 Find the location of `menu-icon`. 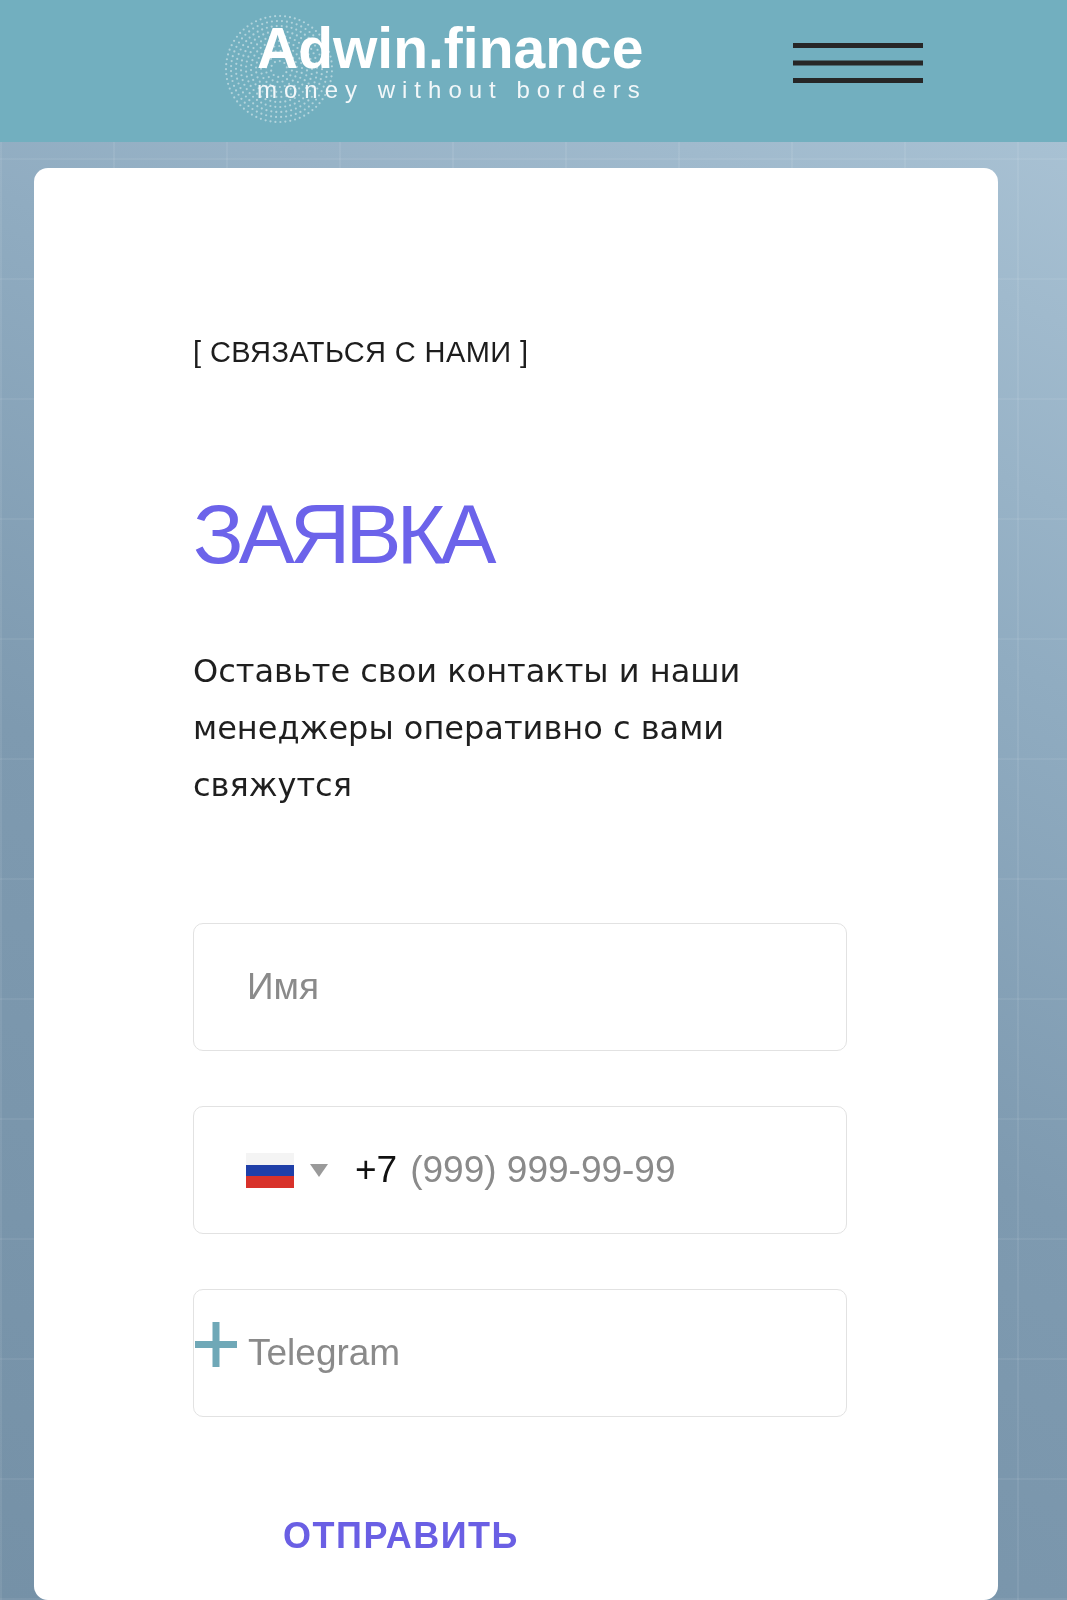

menu-icon is located at coordinates (858, 63).